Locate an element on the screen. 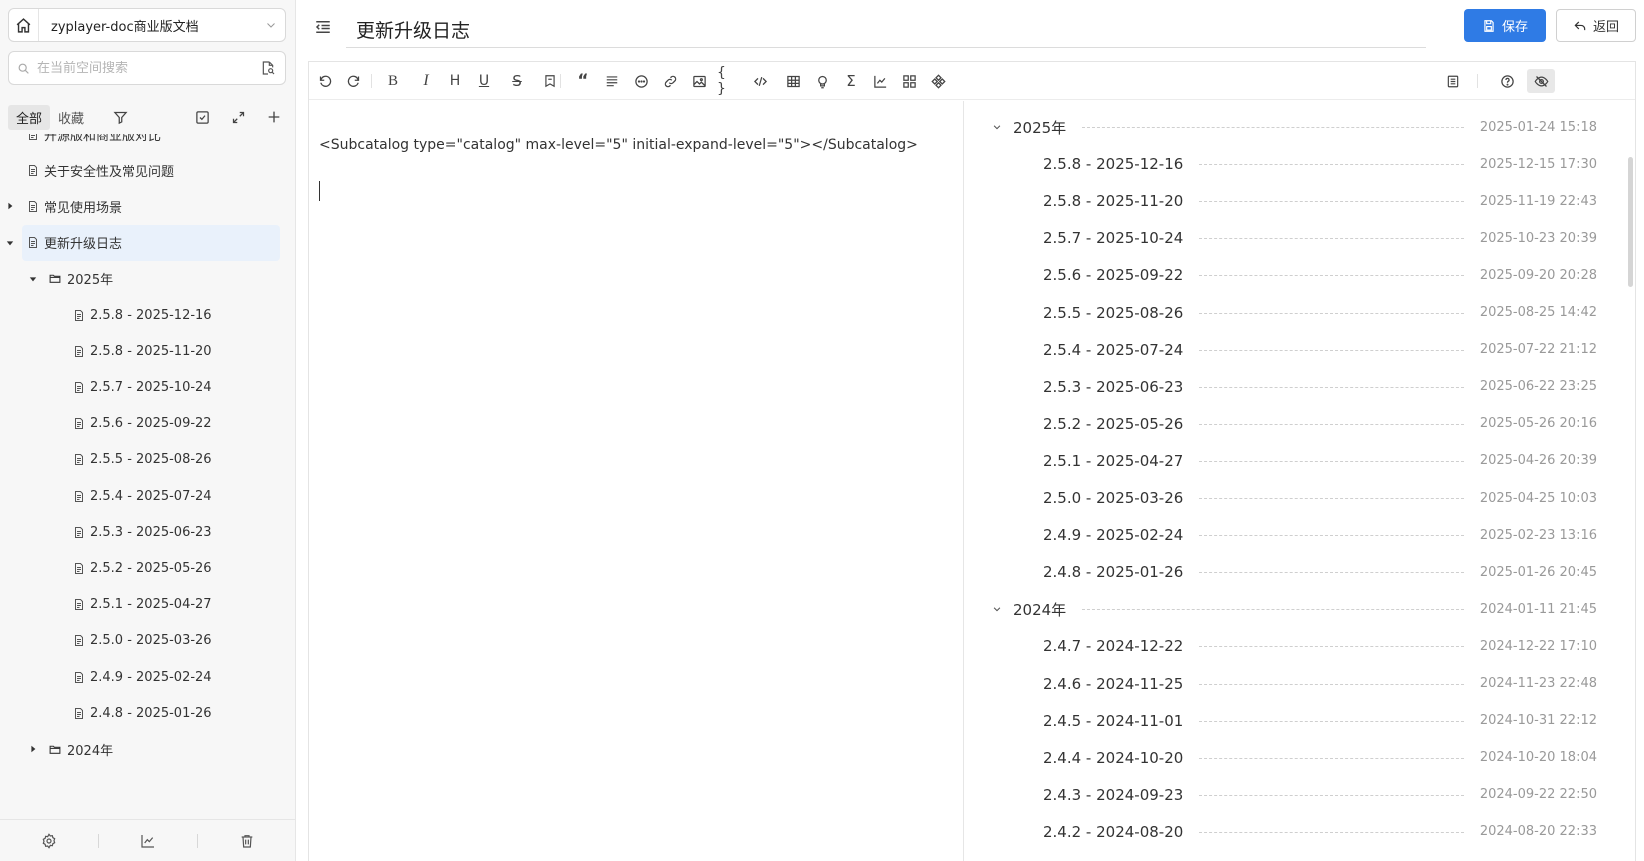 The height and width of the screenshot is (861, 1644). tab-favorites: 收藏 is located at coordinates (71, 117).